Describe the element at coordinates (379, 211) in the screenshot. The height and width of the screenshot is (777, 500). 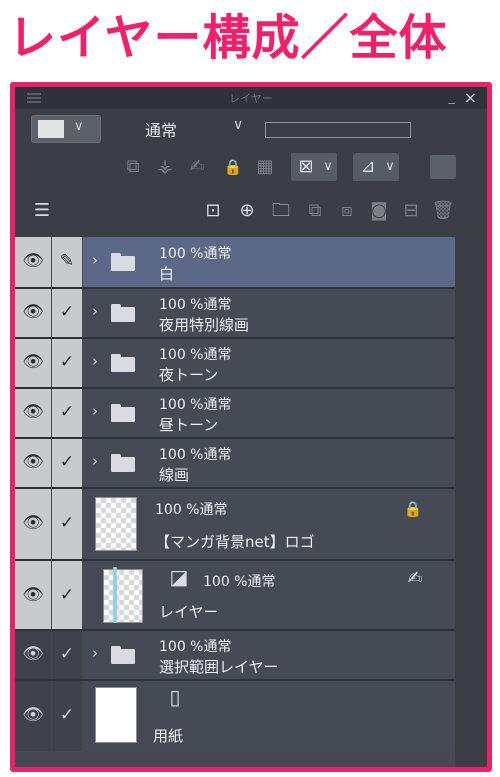
I see `layer-mask-icon: ◙` at that location.